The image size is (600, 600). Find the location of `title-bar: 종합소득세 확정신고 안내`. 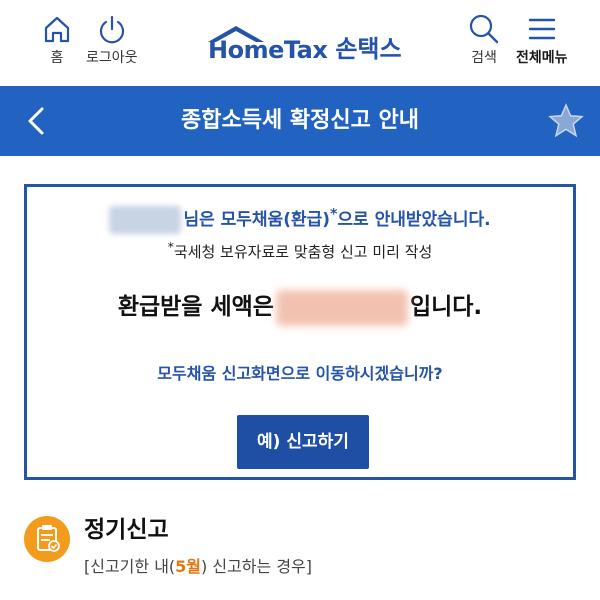

title-bar: 종합소득세 확정신고 안내 is located at coordinates (300, 121).